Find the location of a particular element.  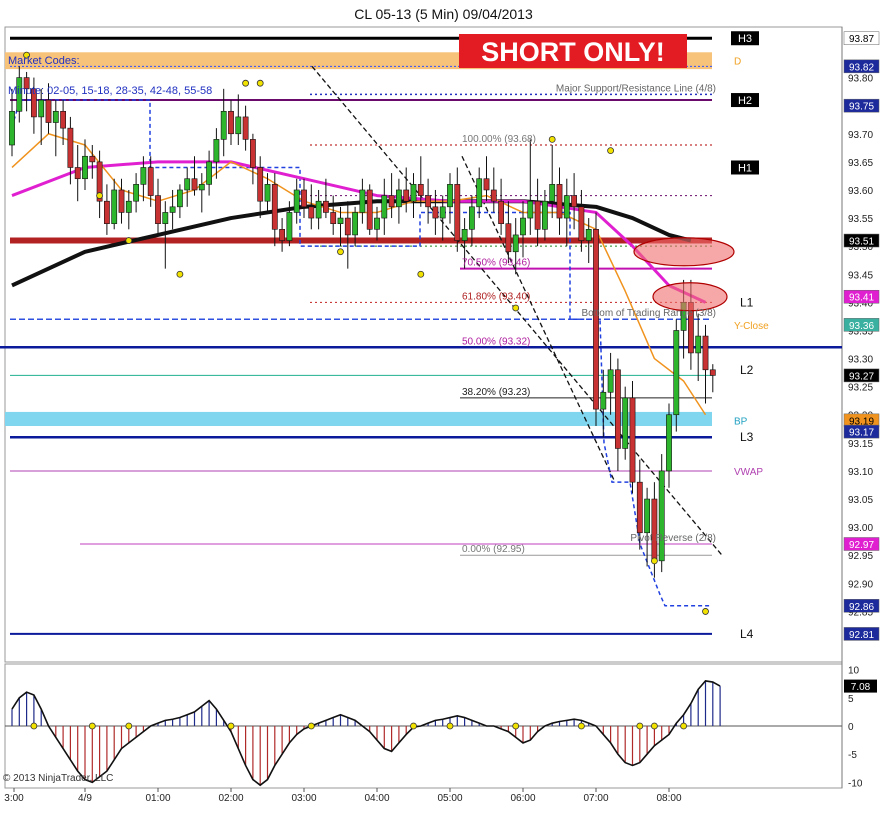

price-label: 93.87 is located at coordinates (861, 39).